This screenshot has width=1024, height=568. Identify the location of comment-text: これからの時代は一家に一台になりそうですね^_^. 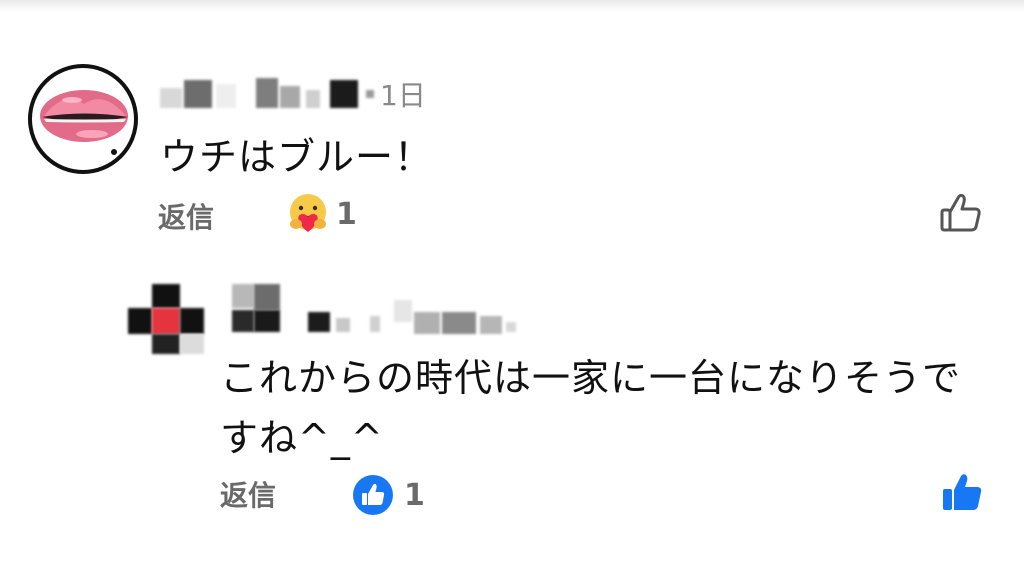
(591, 408).